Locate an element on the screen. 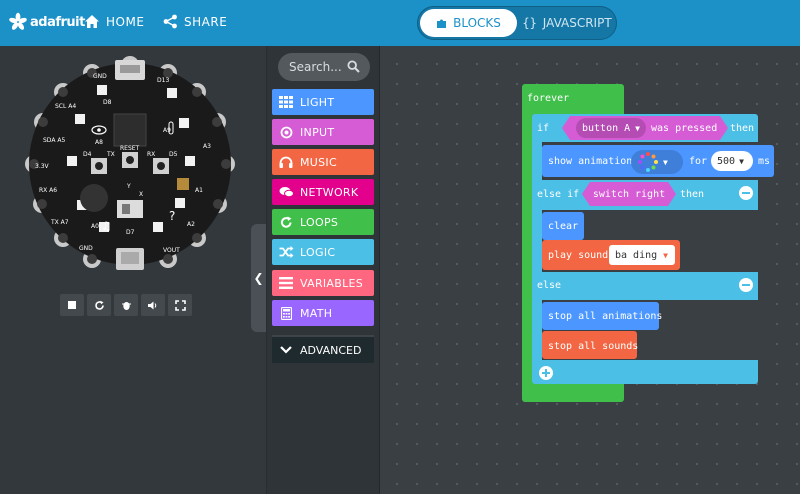  fullscreen-icon is located at coordinates (180, 305).